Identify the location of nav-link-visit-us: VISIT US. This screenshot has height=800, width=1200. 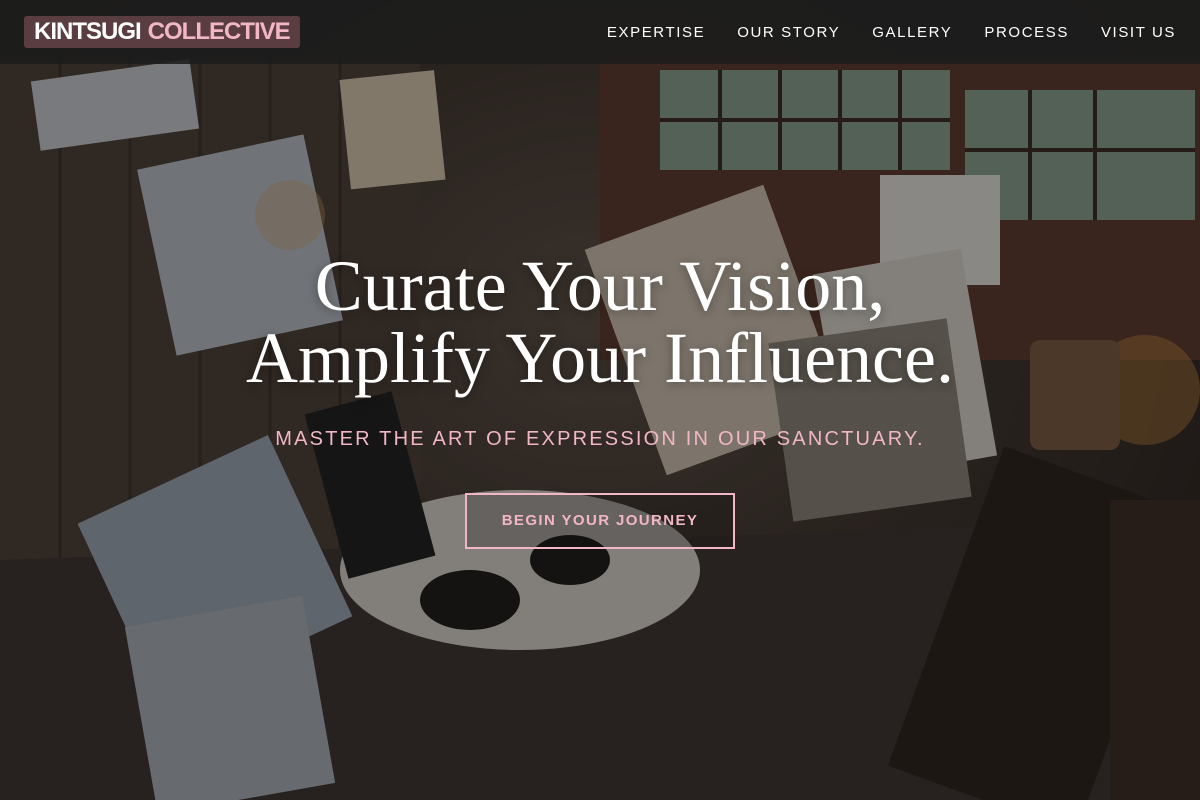
(1138, 32).